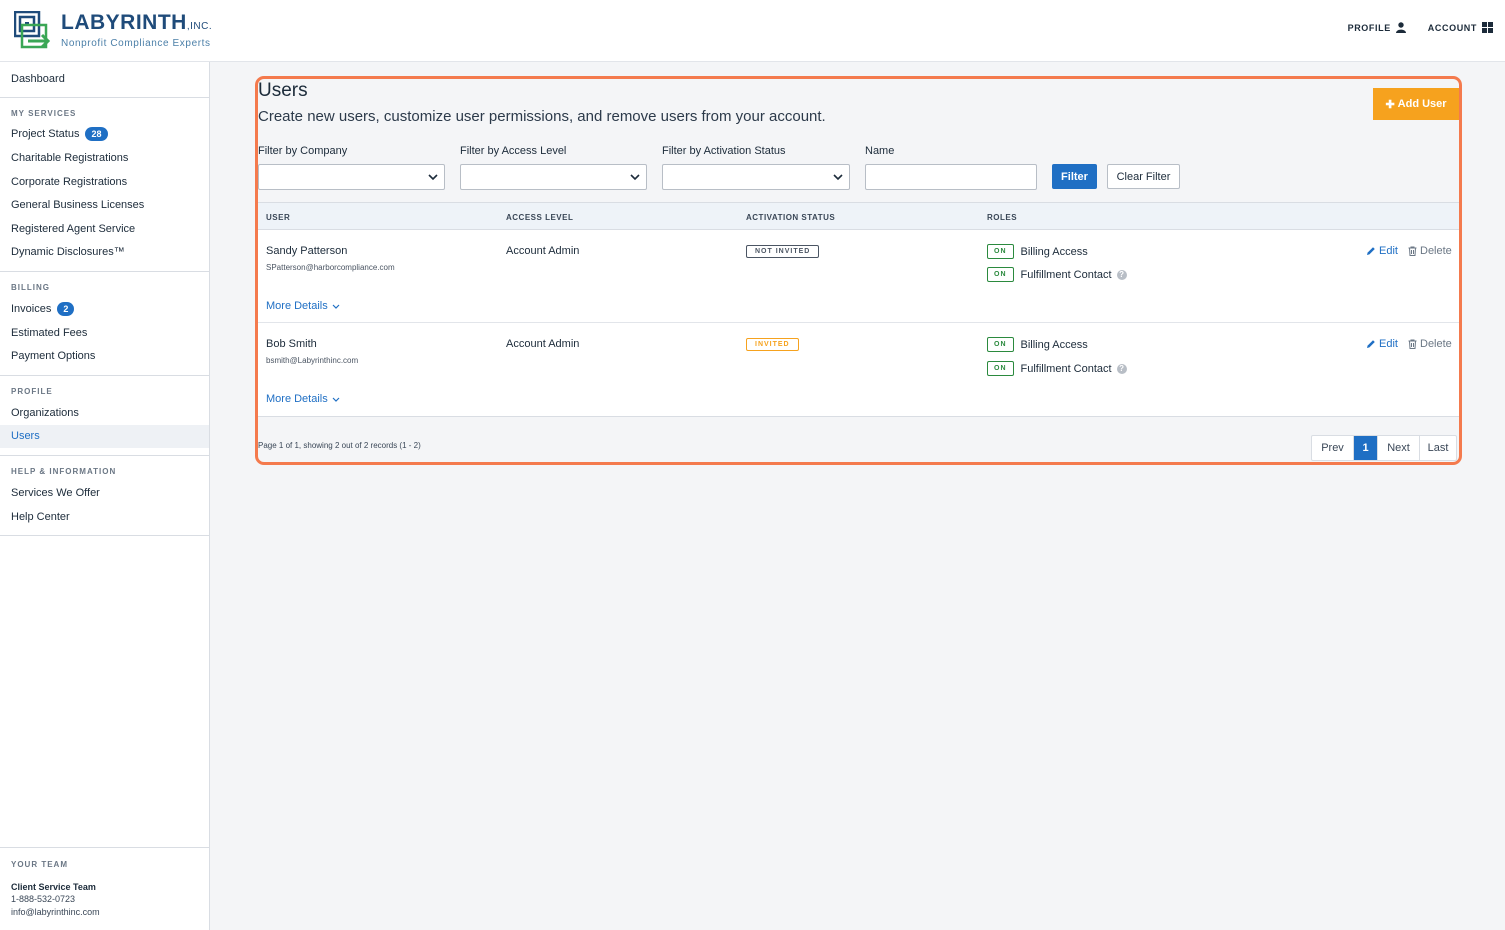 This screenshot has width=1505, height=930. What do you see at coordinates (1398, 448) in the screenshot?
I see `pager-next: Next` at bounding box center [1398, 448].